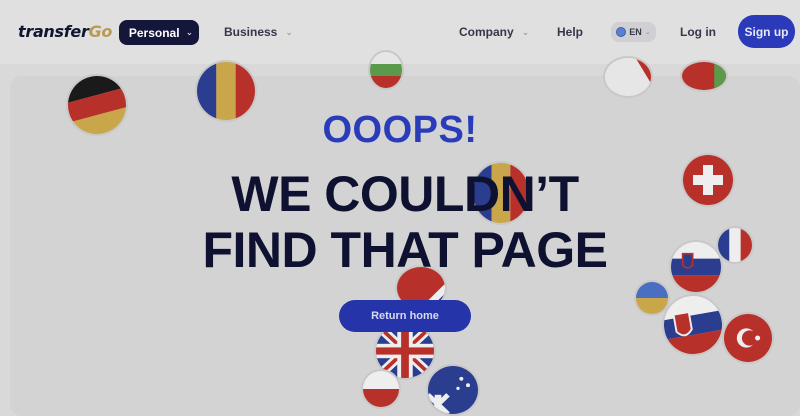 This screenshot has width=800, height=416. I want to click on logo-text-go: Go, so click(100, 31).